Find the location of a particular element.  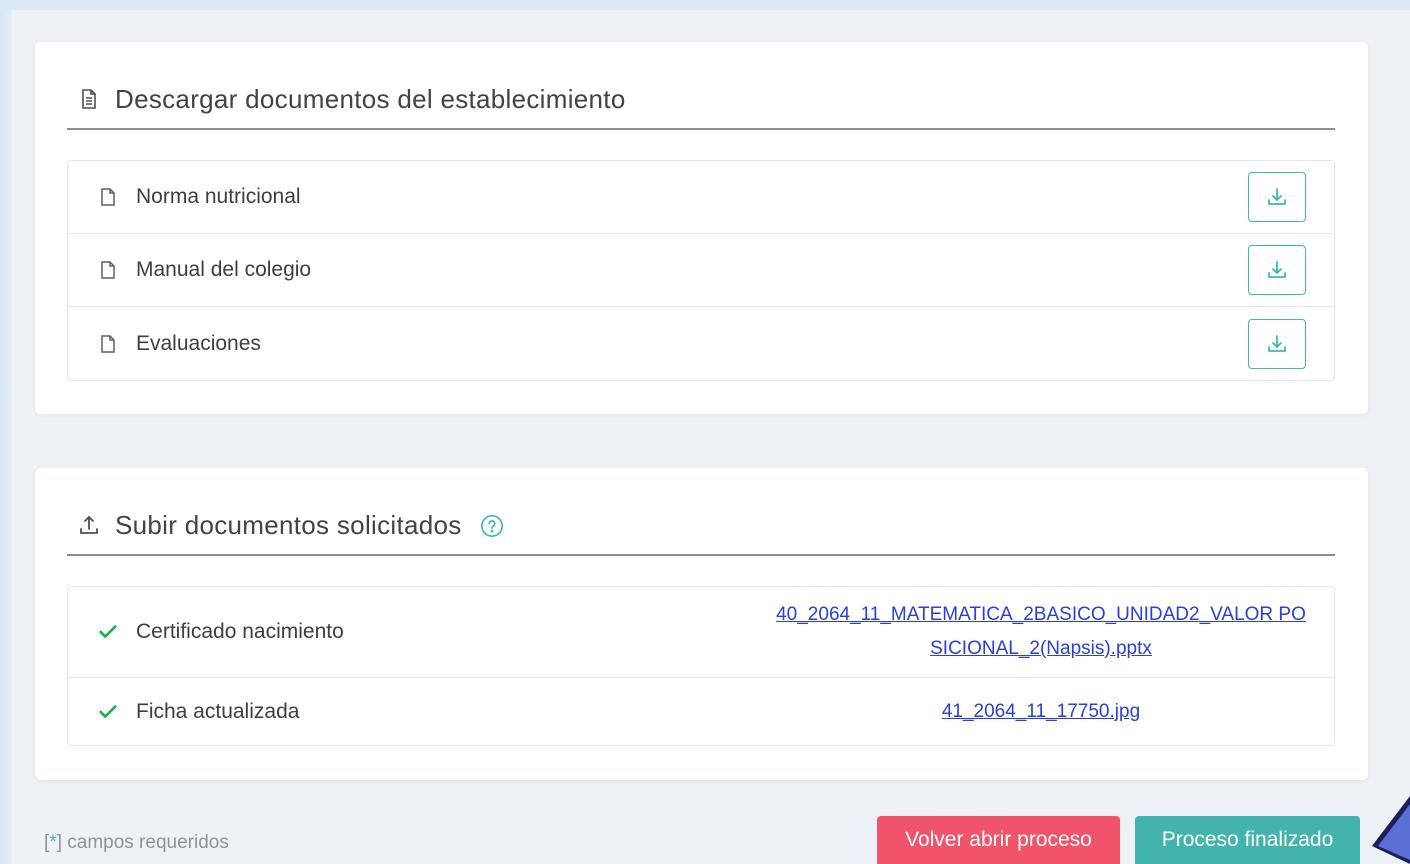

required-fields-note: [*] campos requeridos is located at coordinates (136, 842).